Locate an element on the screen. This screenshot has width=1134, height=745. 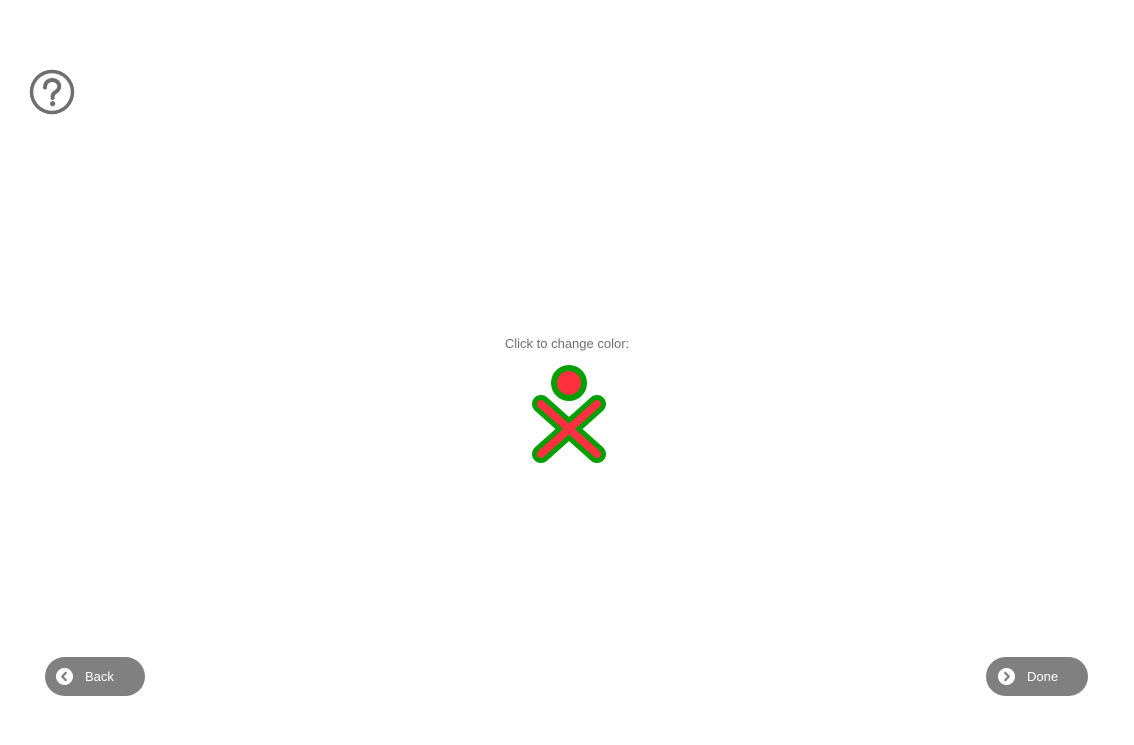
back-button-label: Back is located at coordinates (99, 676).